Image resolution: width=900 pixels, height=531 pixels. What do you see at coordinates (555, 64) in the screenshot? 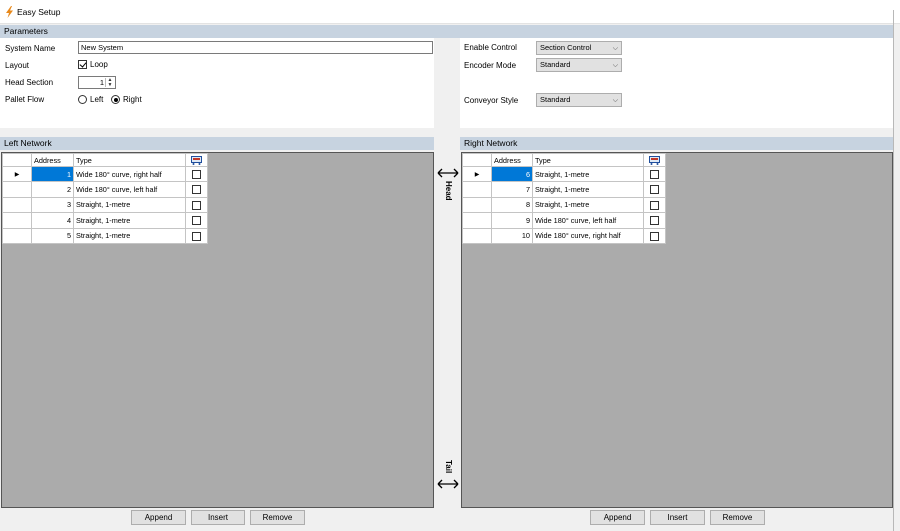
I see `encoder-mode-value: Standard` at bounding box center [555, 64].